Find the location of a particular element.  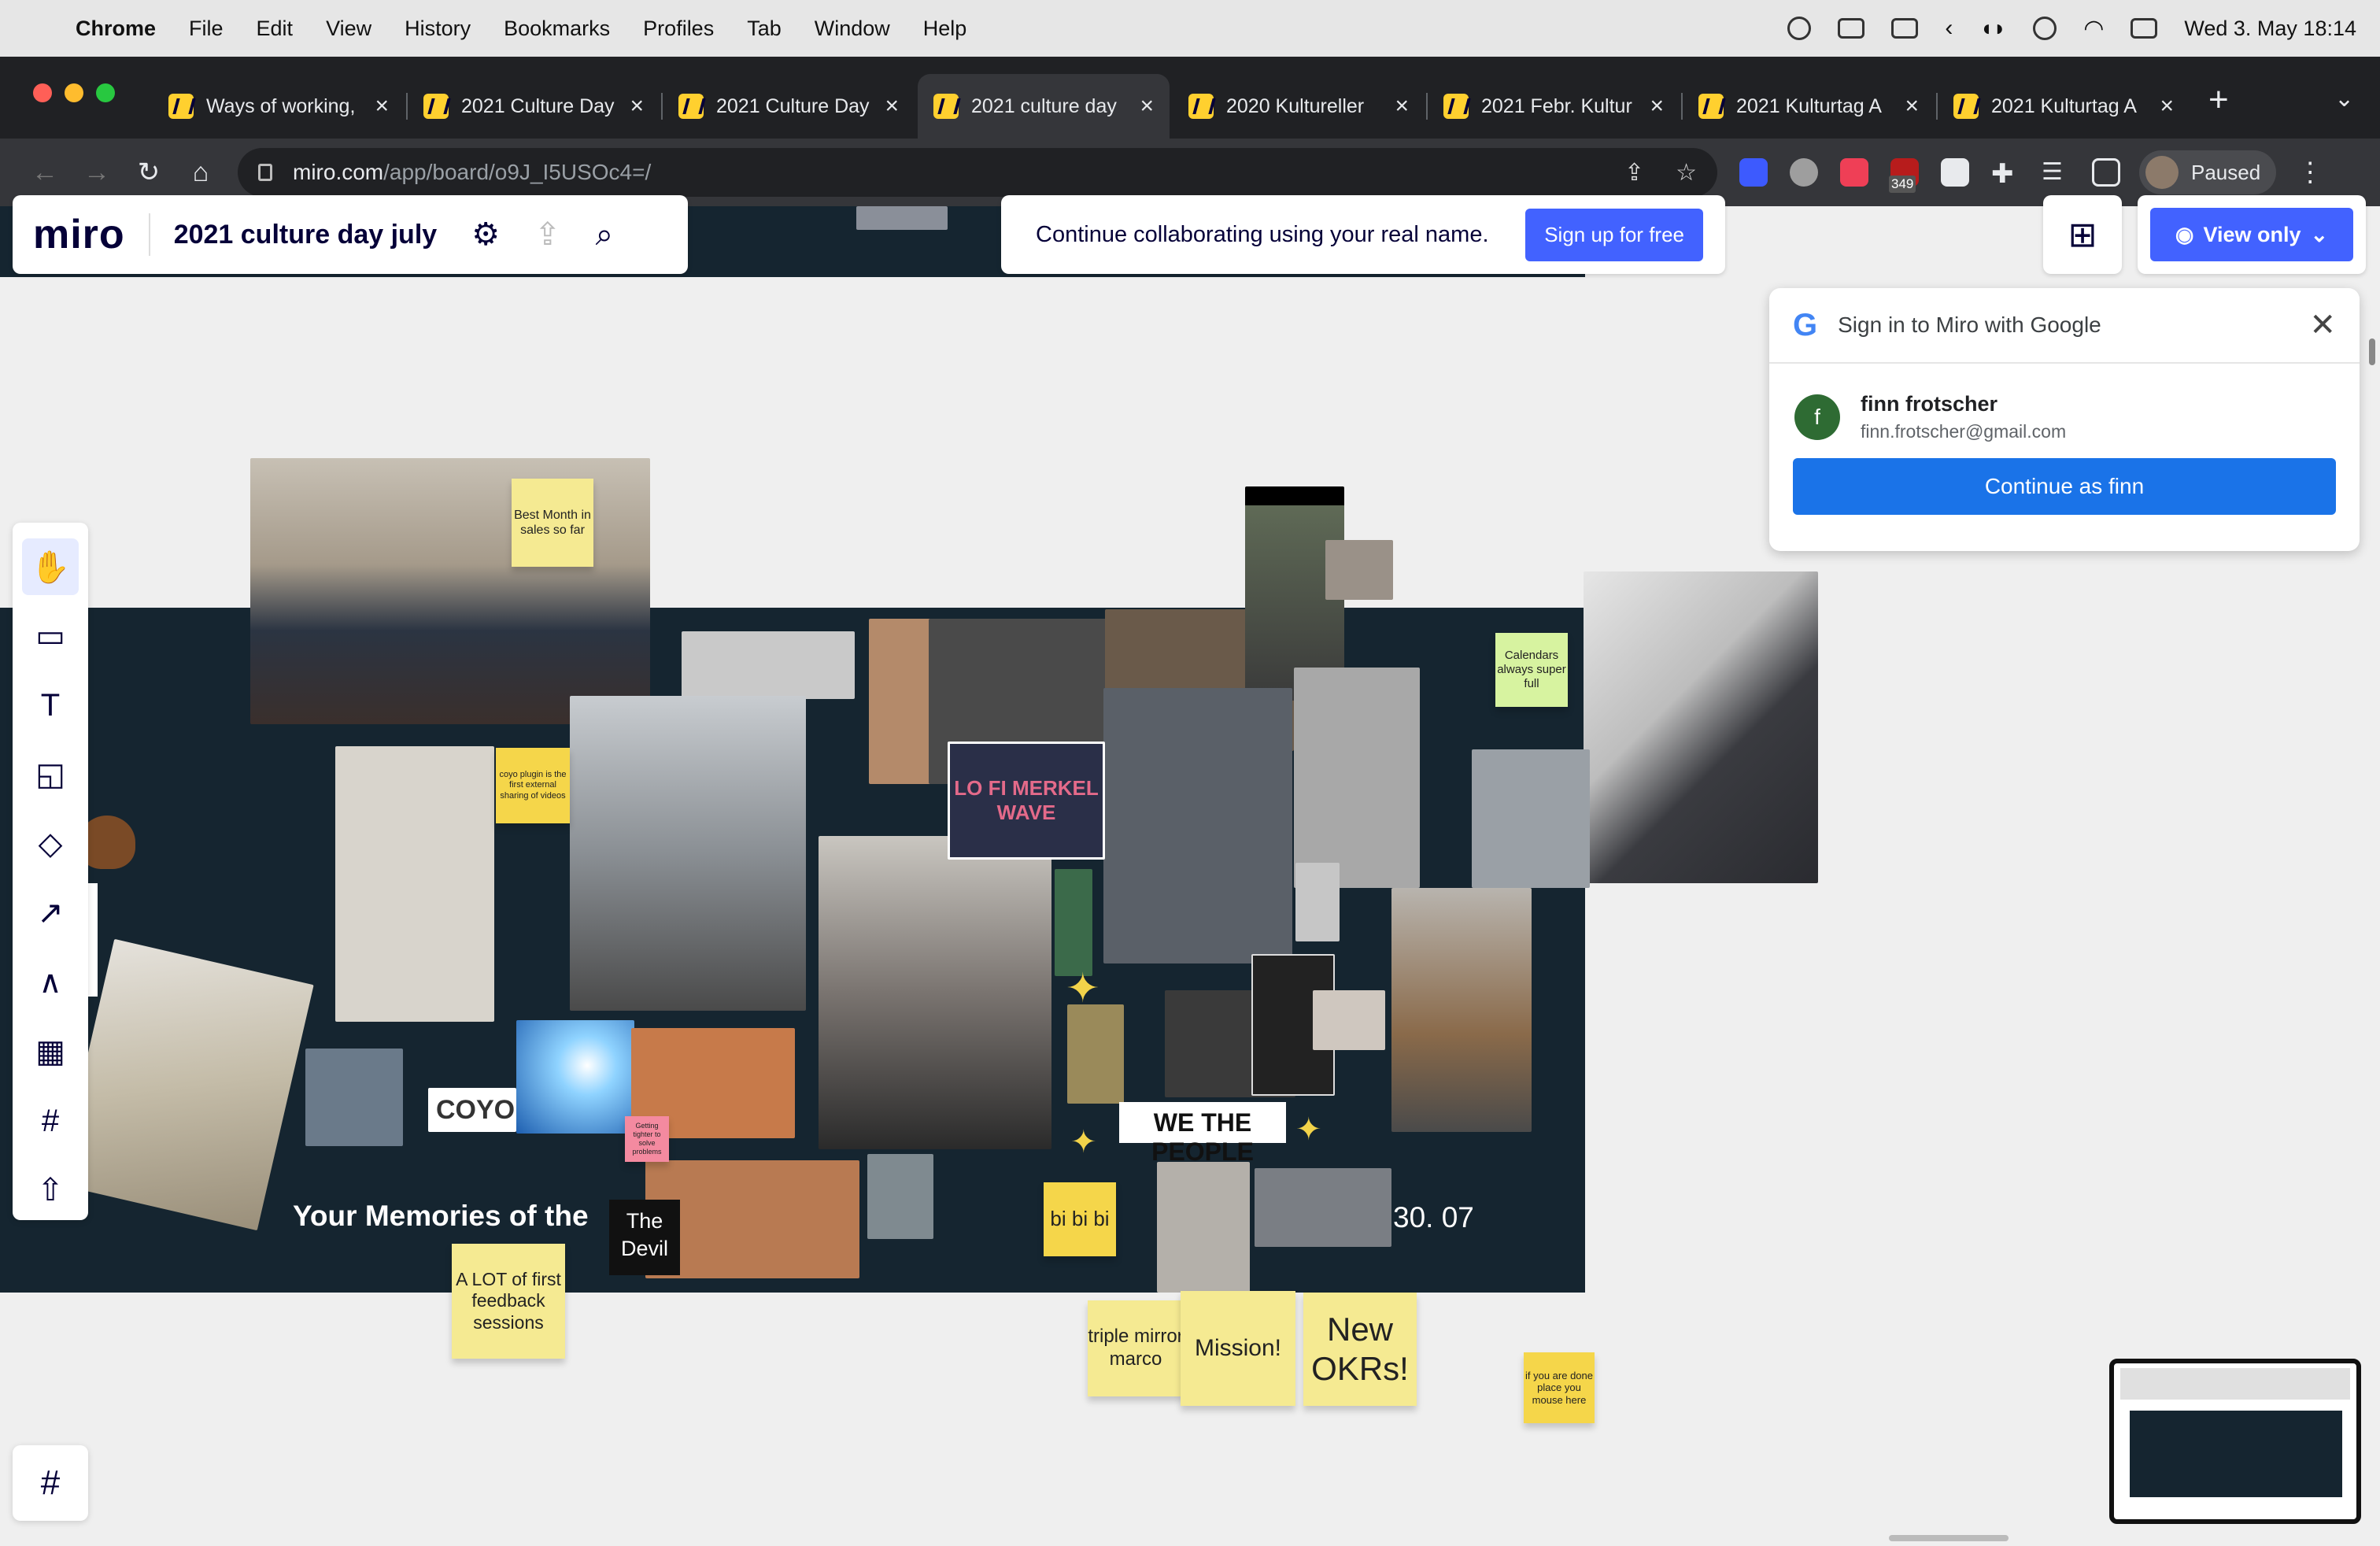

tab-7: 2021 Kulturtag A × is located at coordinates (1809, 106).